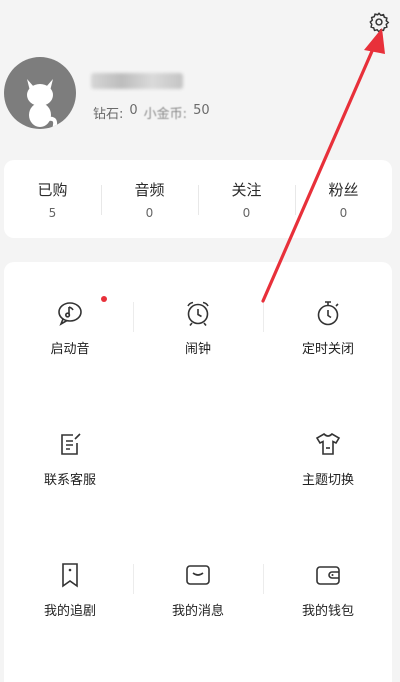  Describe the element at coordinates (165, 114) in the screenshot. I see `coin-label: 小金币:` at that location.